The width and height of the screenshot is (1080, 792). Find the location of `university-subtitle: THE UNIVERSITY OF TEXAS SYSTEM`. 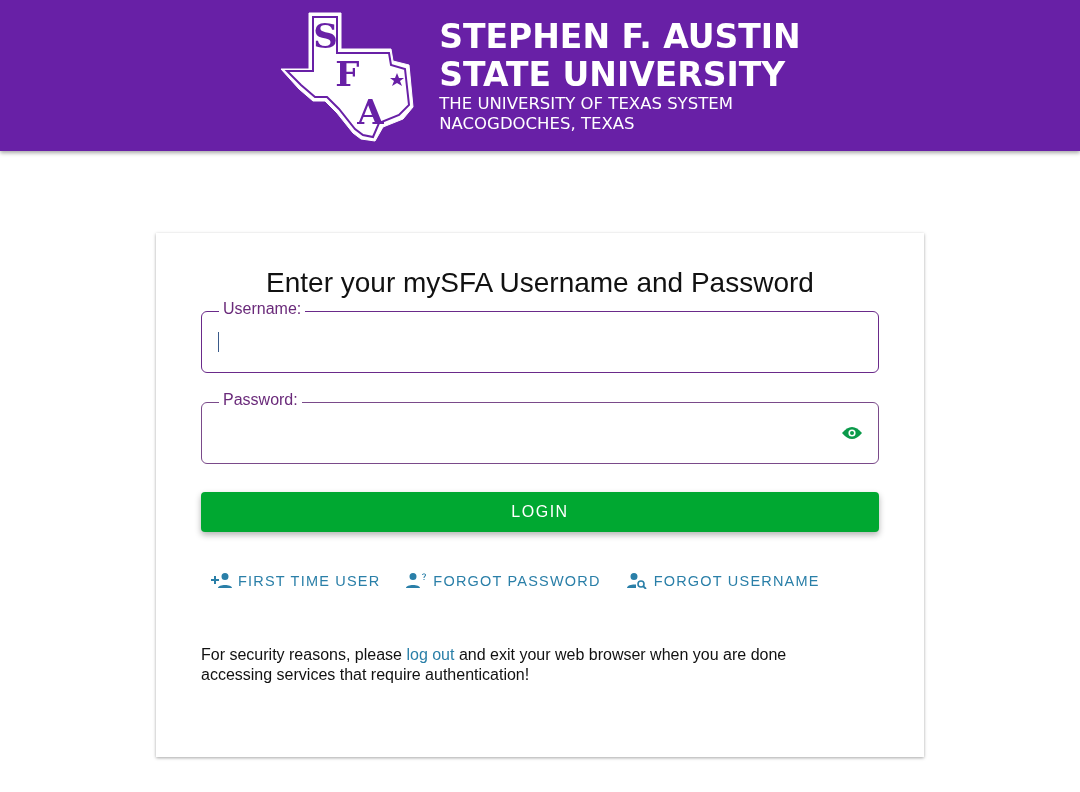

university-subtitle: THE UNIVERSITY OF TEXAS SYSTEM is located at coordinates (586, 103).